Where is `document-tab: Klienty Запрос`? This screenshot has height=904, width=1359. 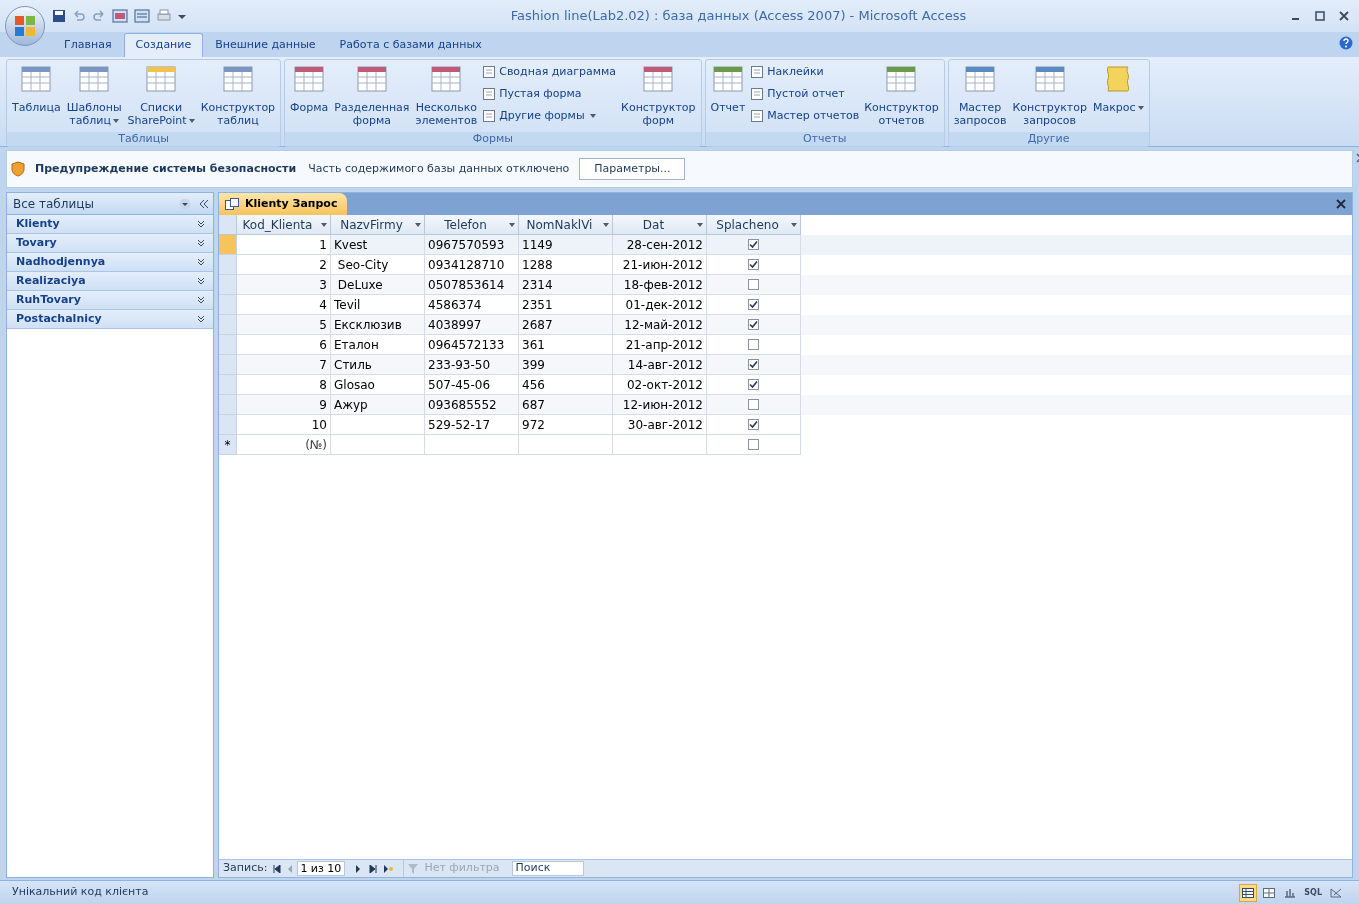 document-tab: Klienty Запрос is located at coordinates (283, 204).